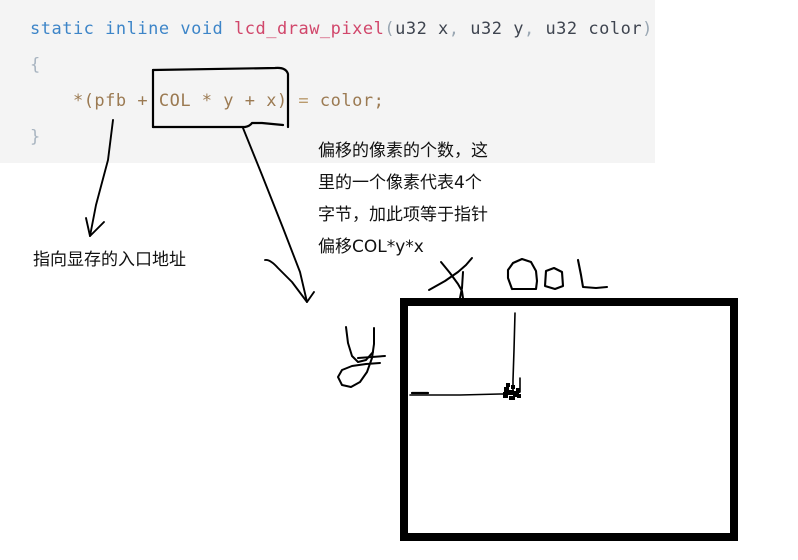  Describe the element at coordinates (512, 391) in the screenshot. I see `pixel-point-marker` at that location.